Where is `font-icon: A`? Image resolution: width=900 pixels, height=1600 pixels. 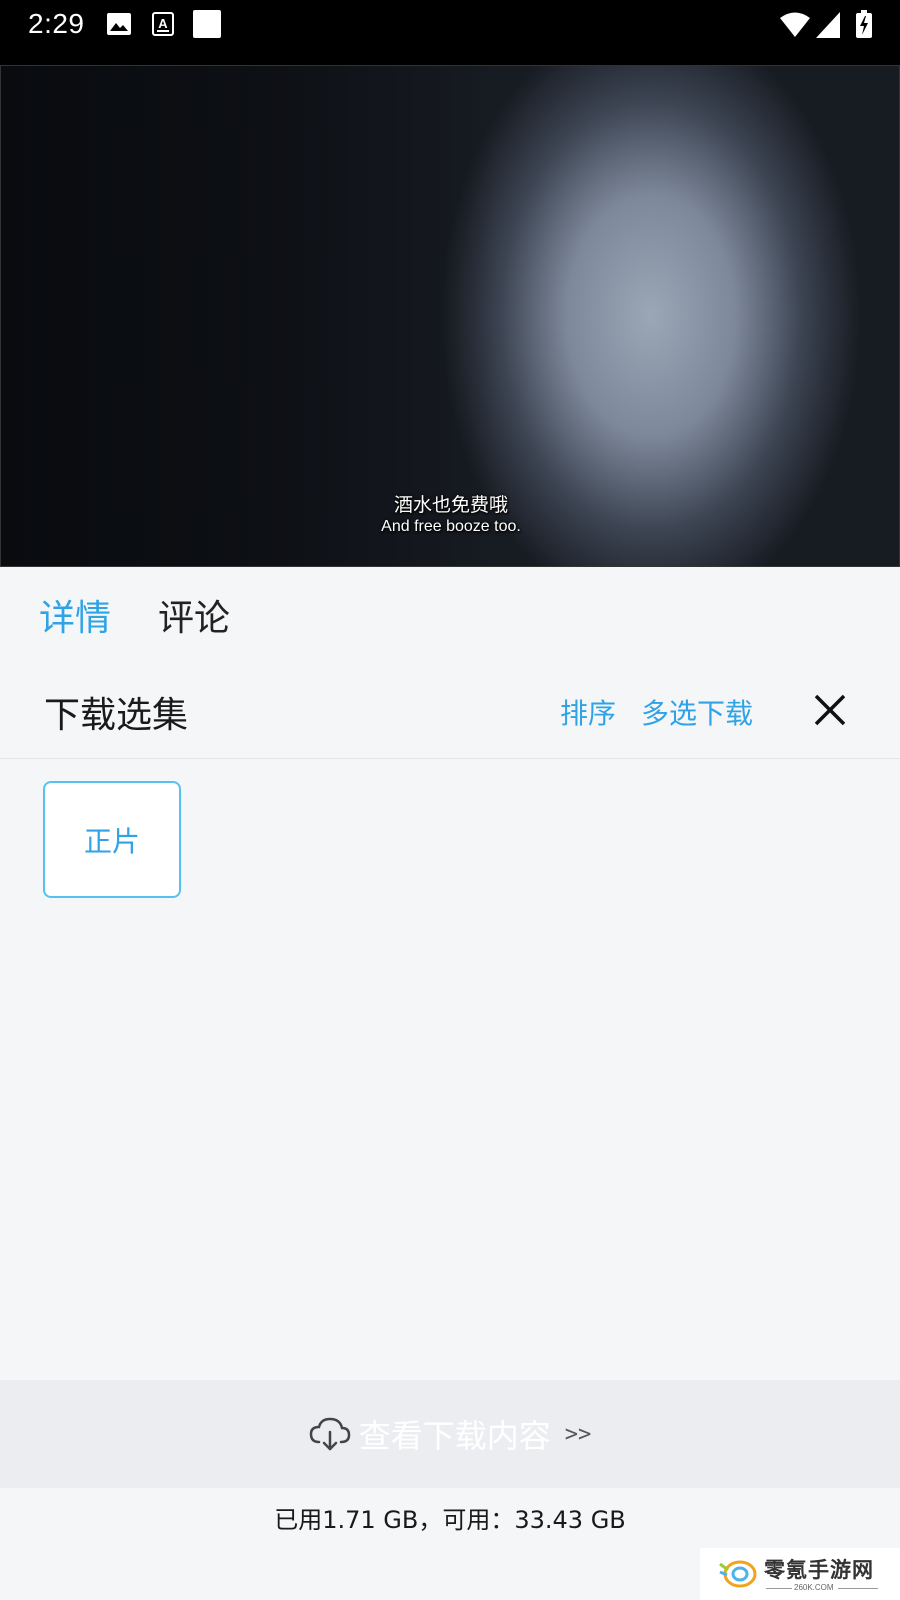
font-icon: A is located at coordinates (163, 24).